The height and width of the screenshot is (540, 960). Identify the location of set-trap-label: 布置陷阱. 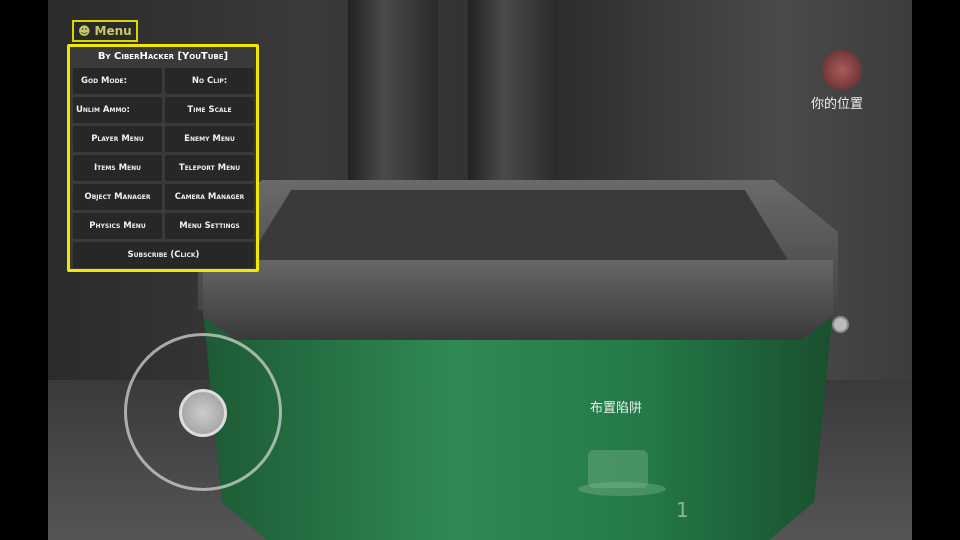
(616, 408).